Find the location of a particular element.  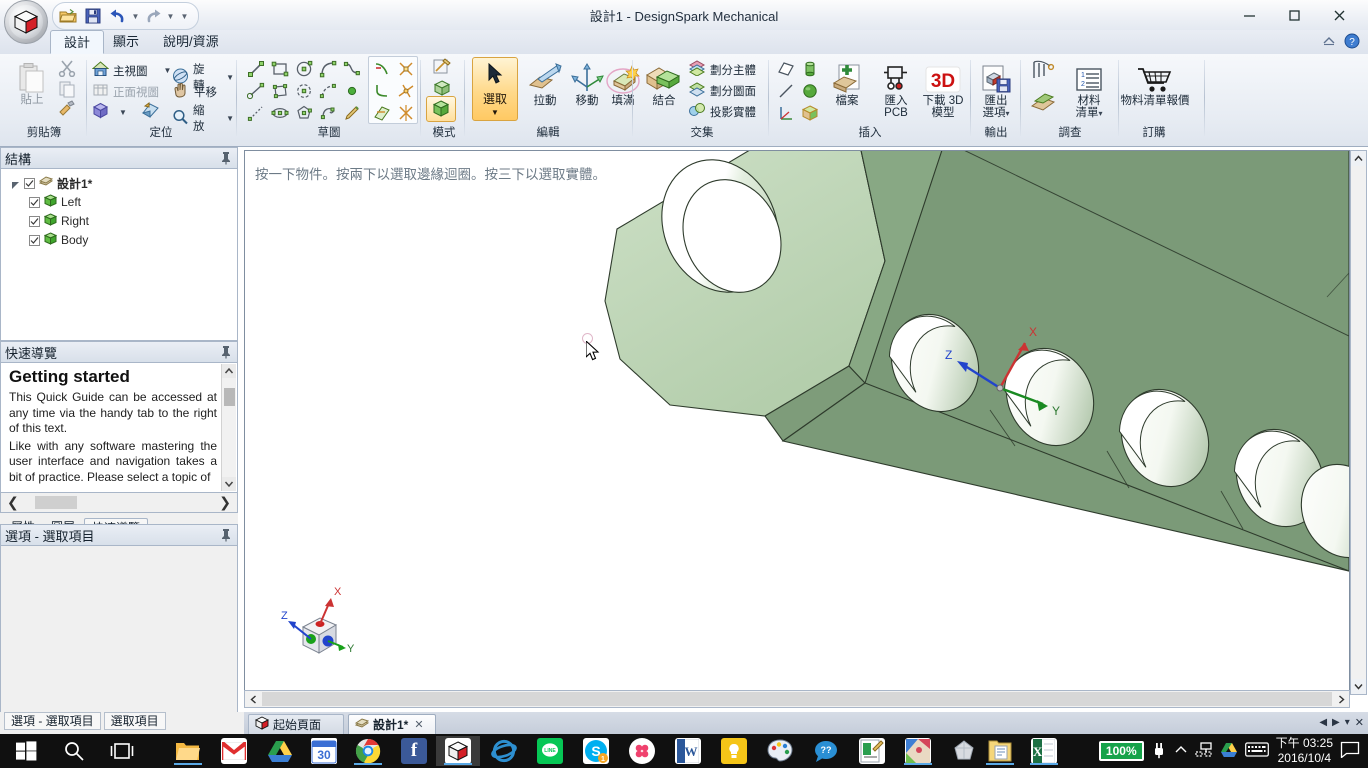

tree-item-left: Left is located at coordinates (133, 202).